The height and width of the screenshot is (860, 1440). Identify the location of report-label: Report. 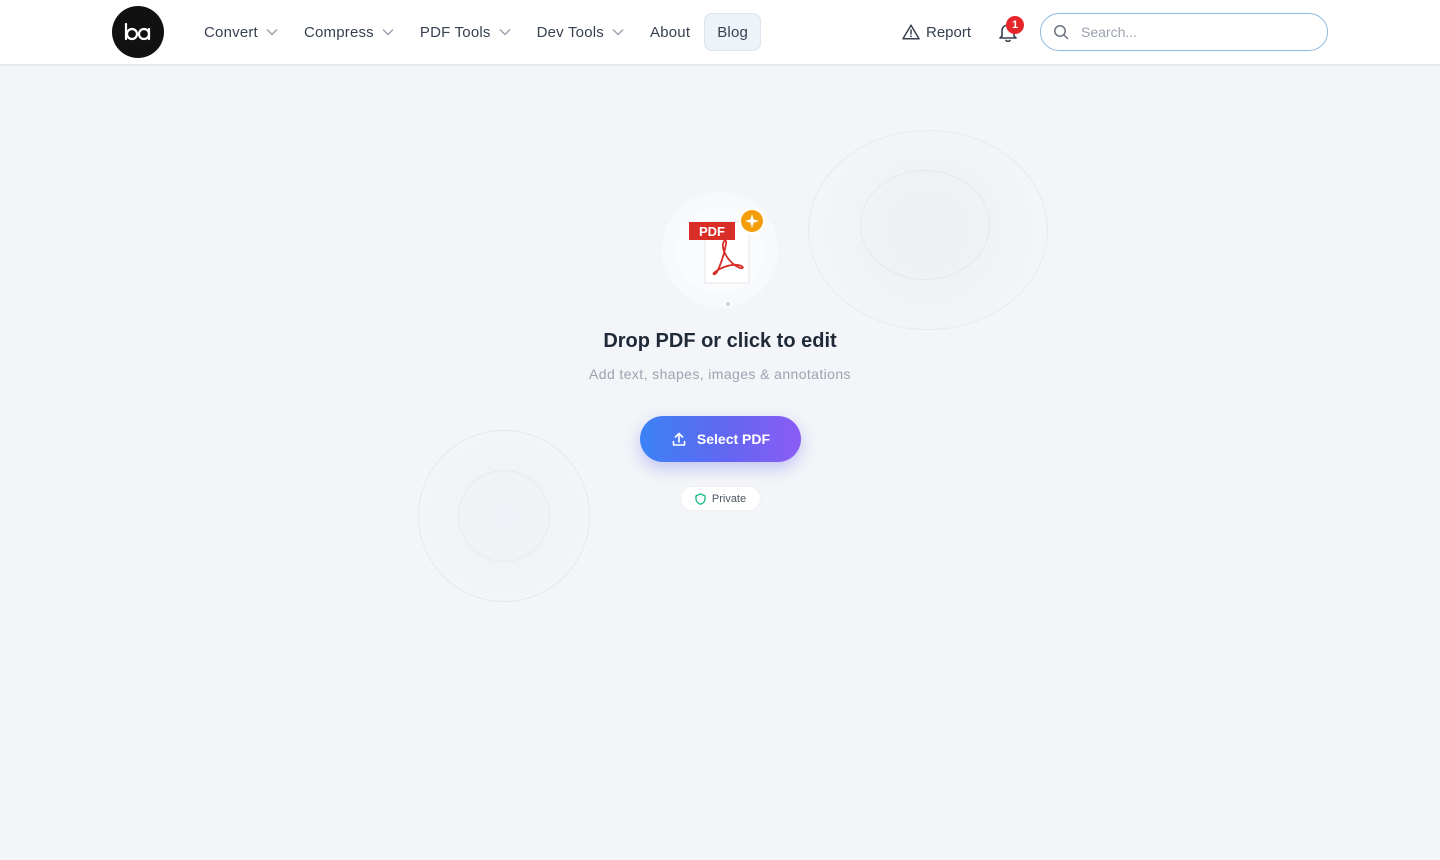
(949, 32).